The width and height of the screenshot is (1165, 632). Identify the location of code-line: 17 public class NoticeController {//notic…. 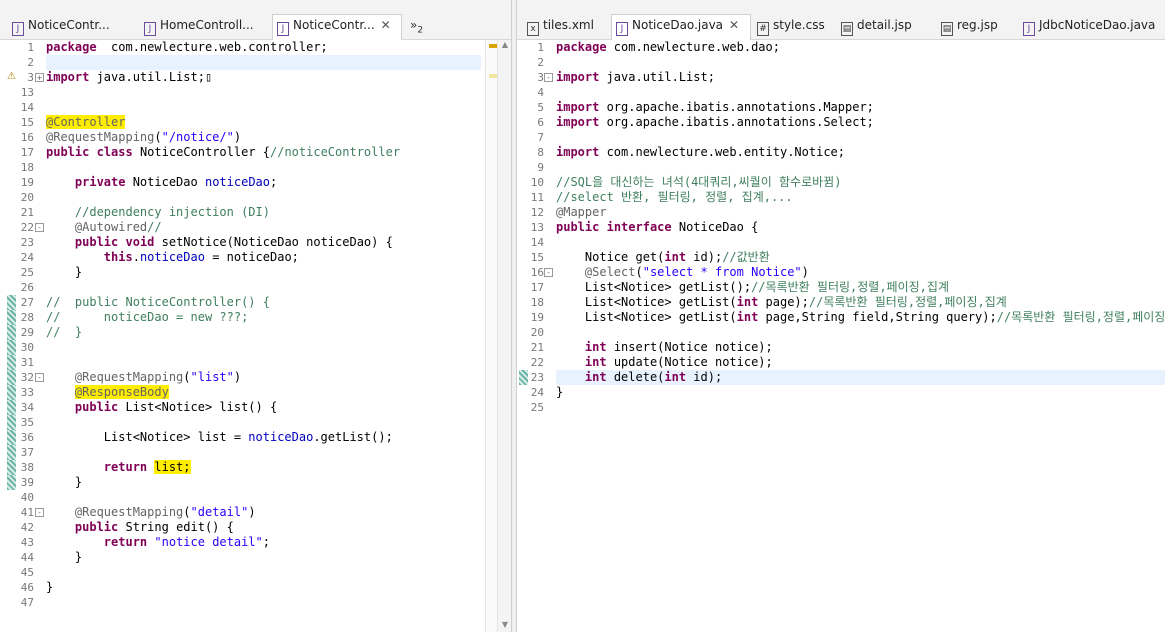
(240, 152).